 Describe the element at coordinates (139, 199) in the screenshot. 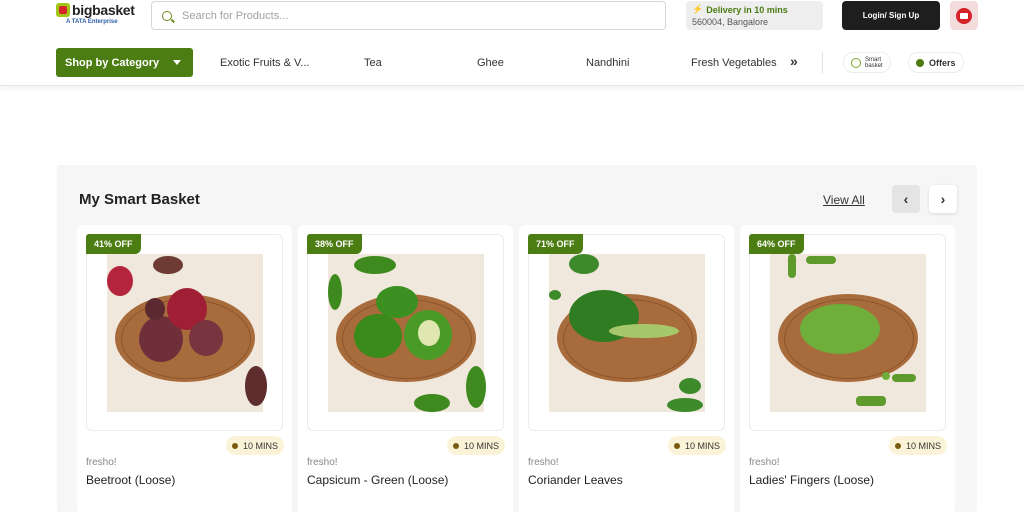

I see `section-title: My Smart Basket` at that location.